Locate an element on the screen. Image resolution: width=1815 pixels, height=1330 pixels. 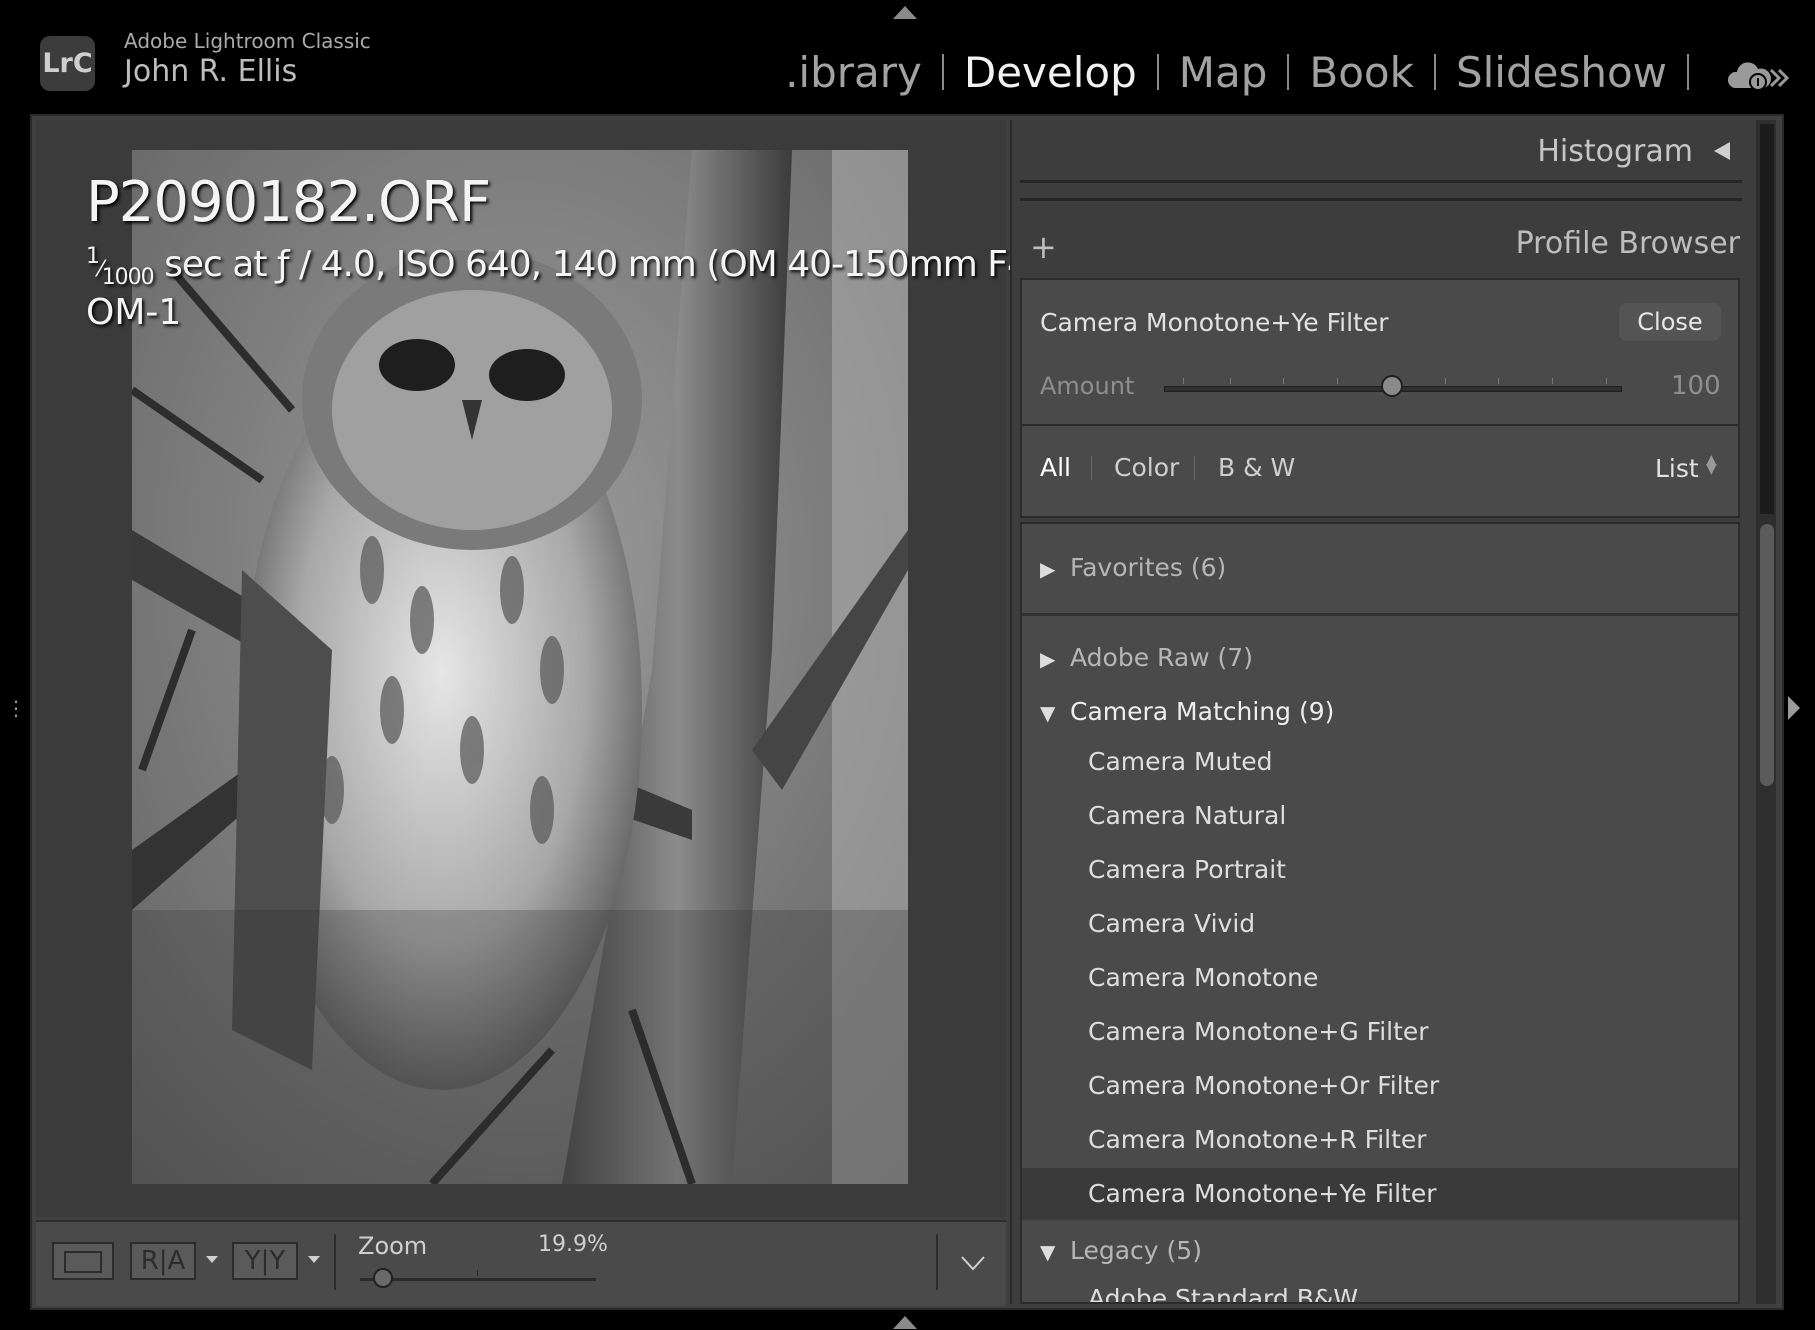
module-picker: .ibrary Develop Map Book Slideshow is located at coordinates (1227, 72).